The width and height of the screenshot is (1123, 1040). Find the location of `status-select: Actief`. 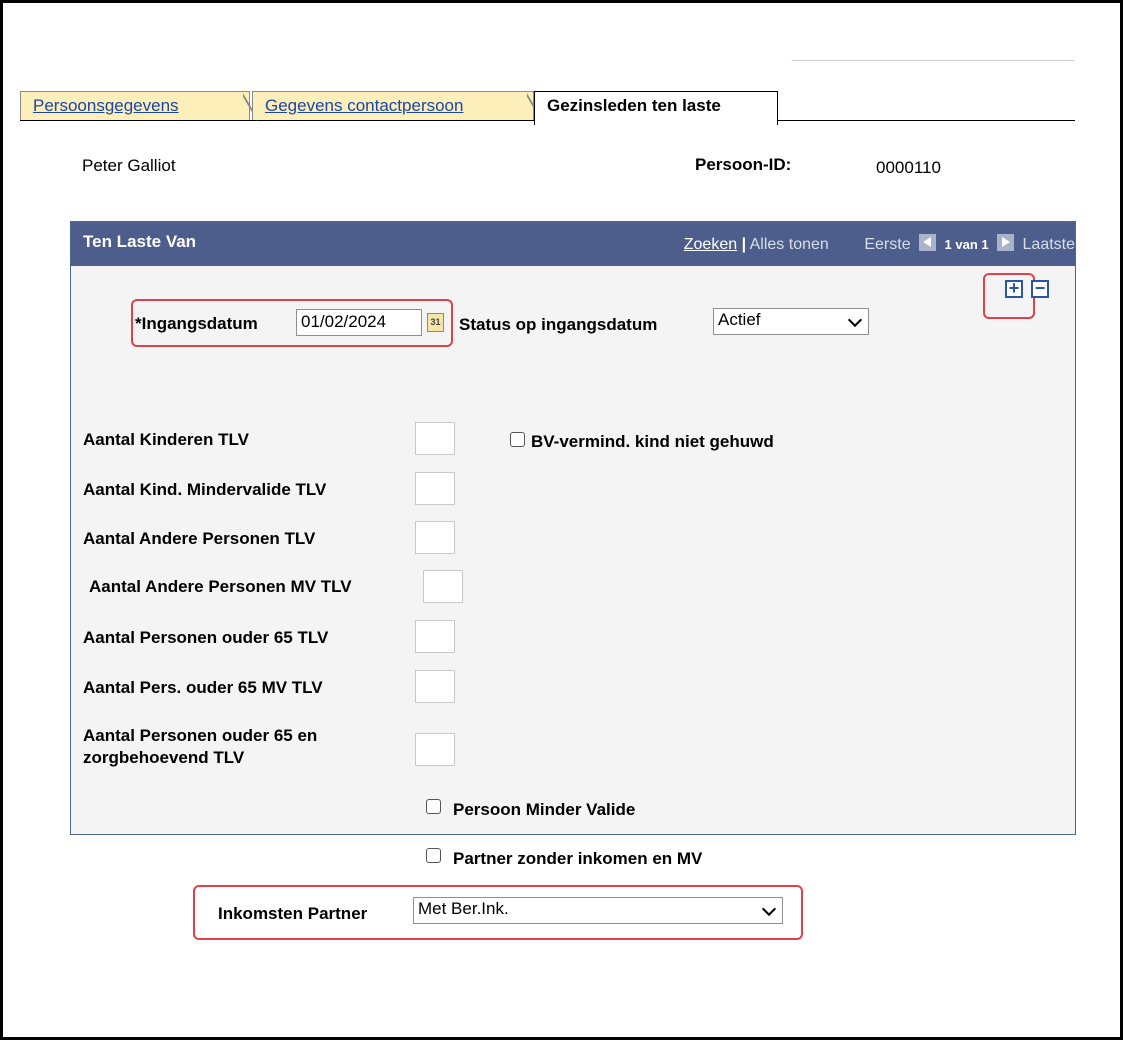

status-select: Actief is located at coordinates (791, 321).